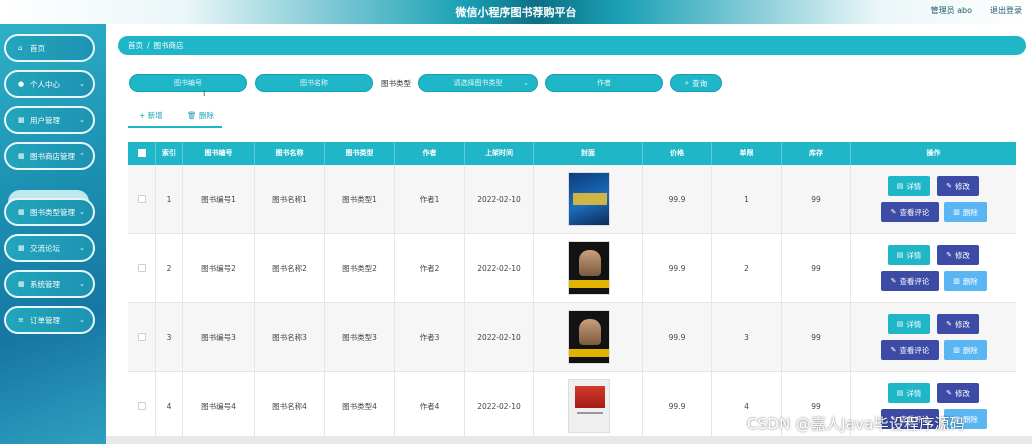 The image size is (1032, 444). What do you see at coordinates (21, 84) in the screenshot?
I see `user-icon: ●` at bounding box center [21, 84].